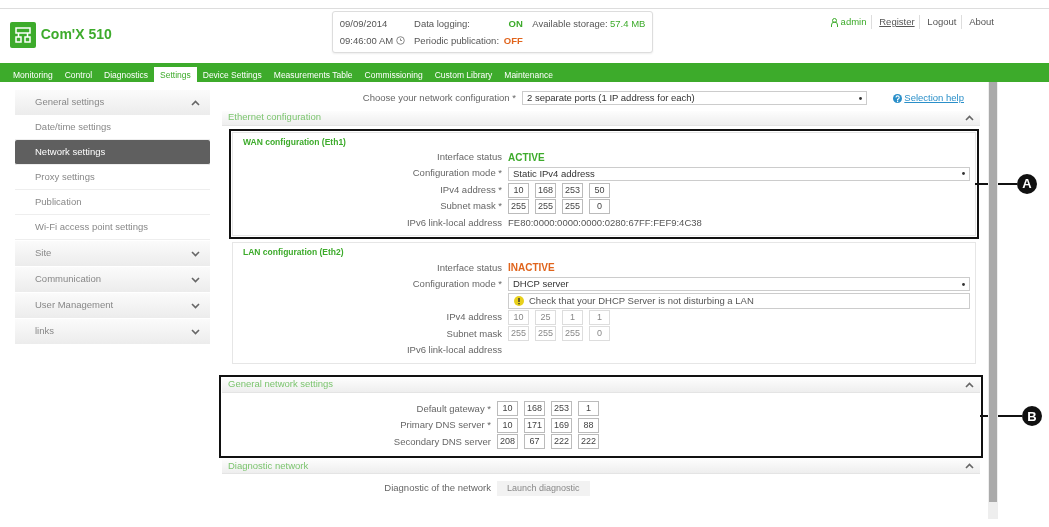  I want to click on callout-marker: B, so click(1032, 416).